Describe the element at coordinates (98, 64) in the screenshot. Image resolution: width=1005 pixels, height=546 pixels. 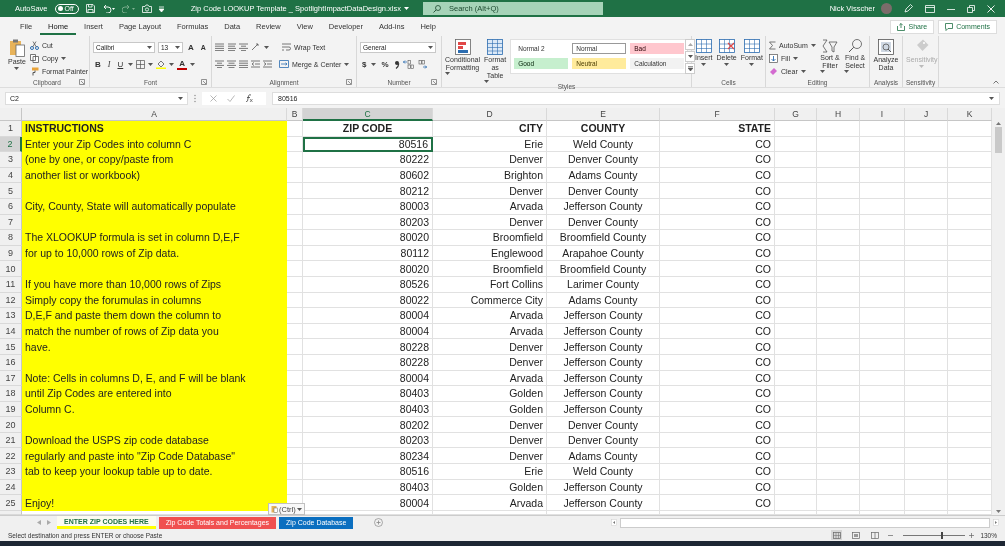
I see `bold-button: B` at that location.